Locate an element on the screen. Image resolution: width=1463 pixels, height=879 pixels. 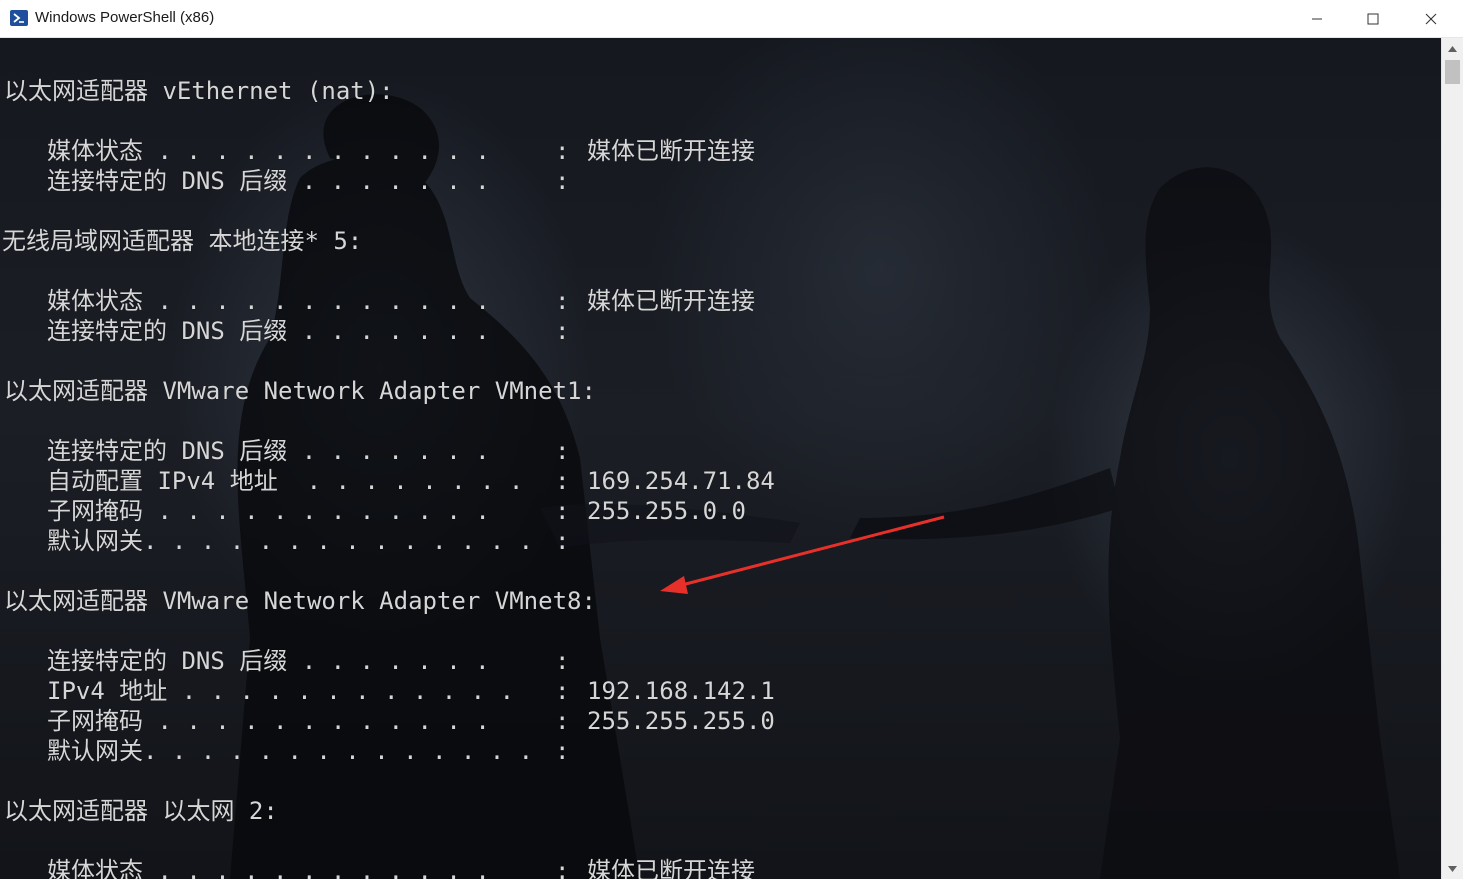
chevron-down-icon is located at coordinates (1452, 868).